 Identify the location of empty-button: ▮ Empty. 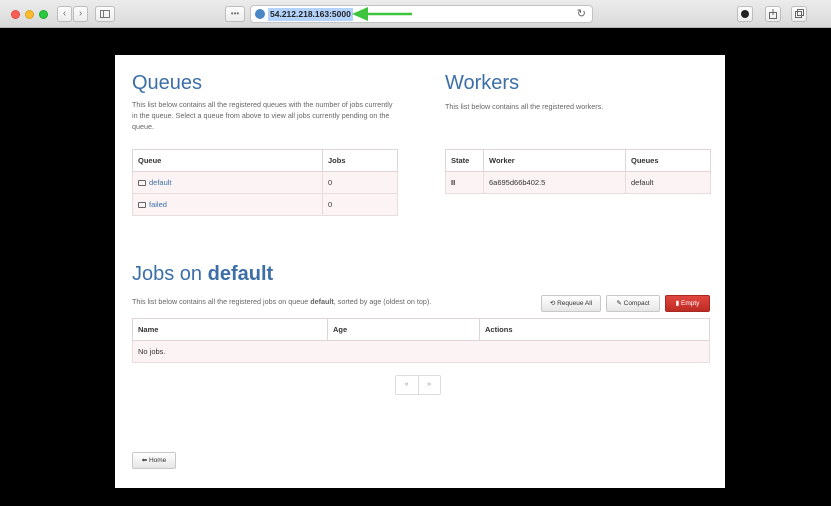
(687, 303).